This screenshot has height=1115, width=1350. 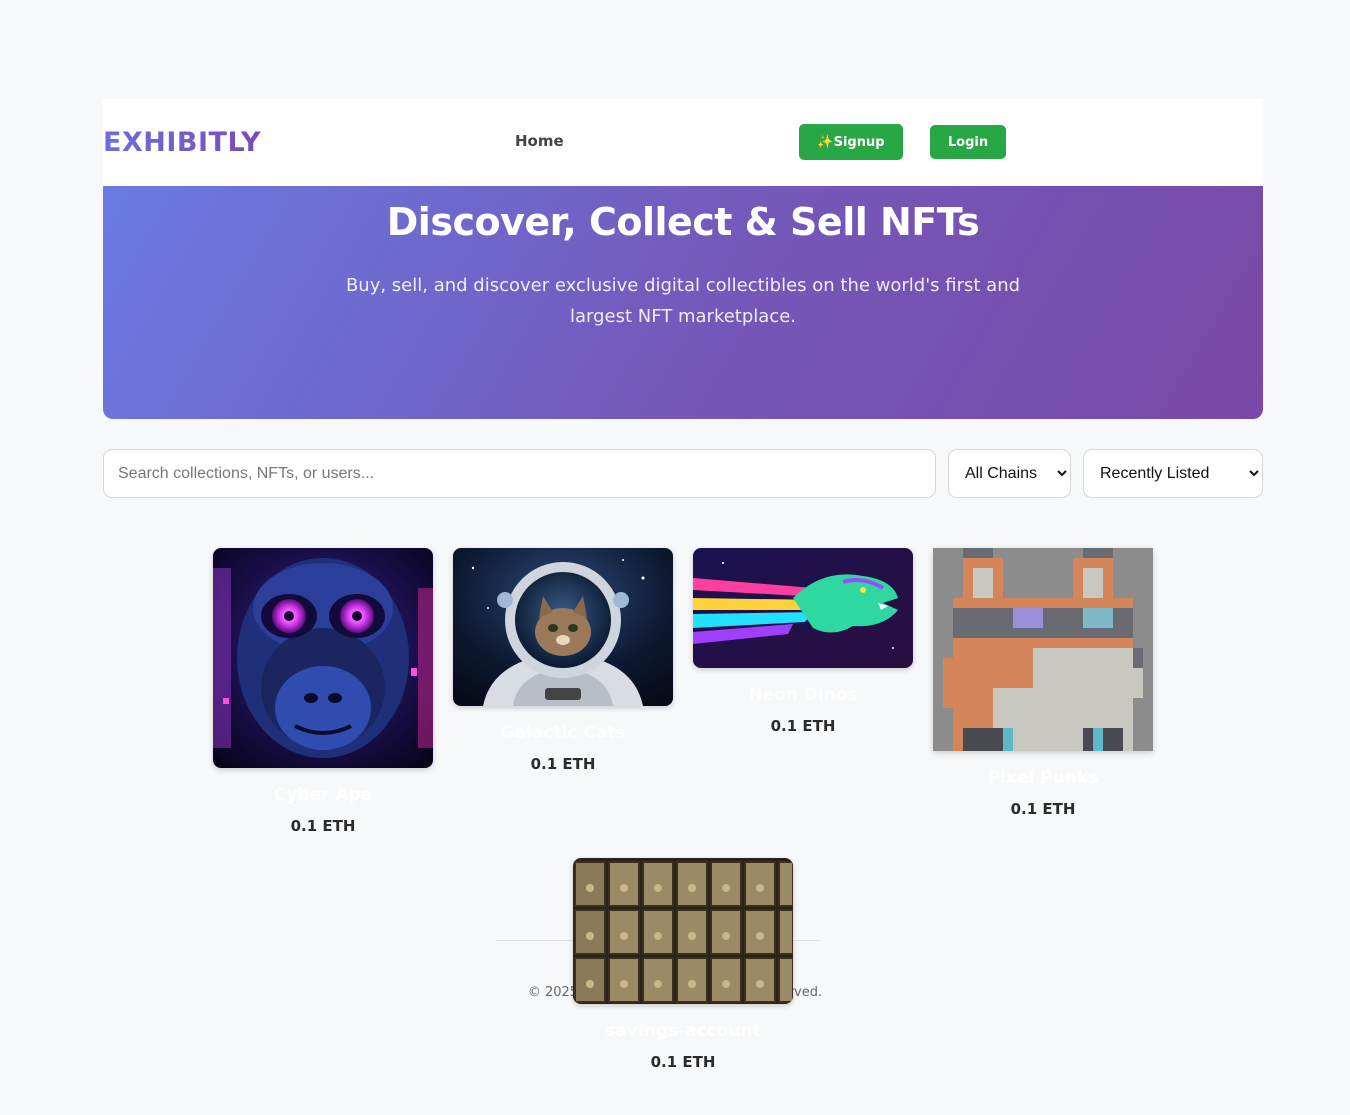 I want to click on nft-card: Pixel Punks 0.1 ETH, so click(x=1043, y=683).